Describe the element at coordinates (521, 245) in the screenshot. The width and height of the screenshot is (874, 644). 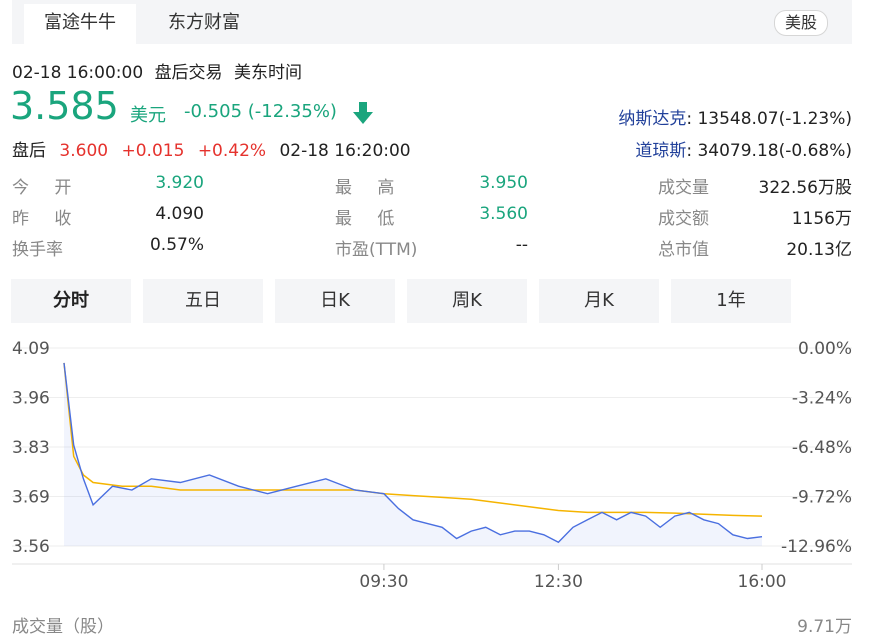
I see `stat-pe-value: --` at that location.